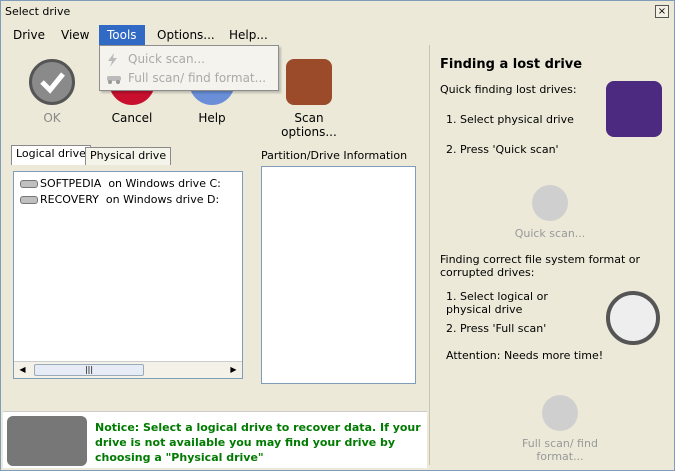  I want to click on menu-drive: Drive, so click(29, 35).